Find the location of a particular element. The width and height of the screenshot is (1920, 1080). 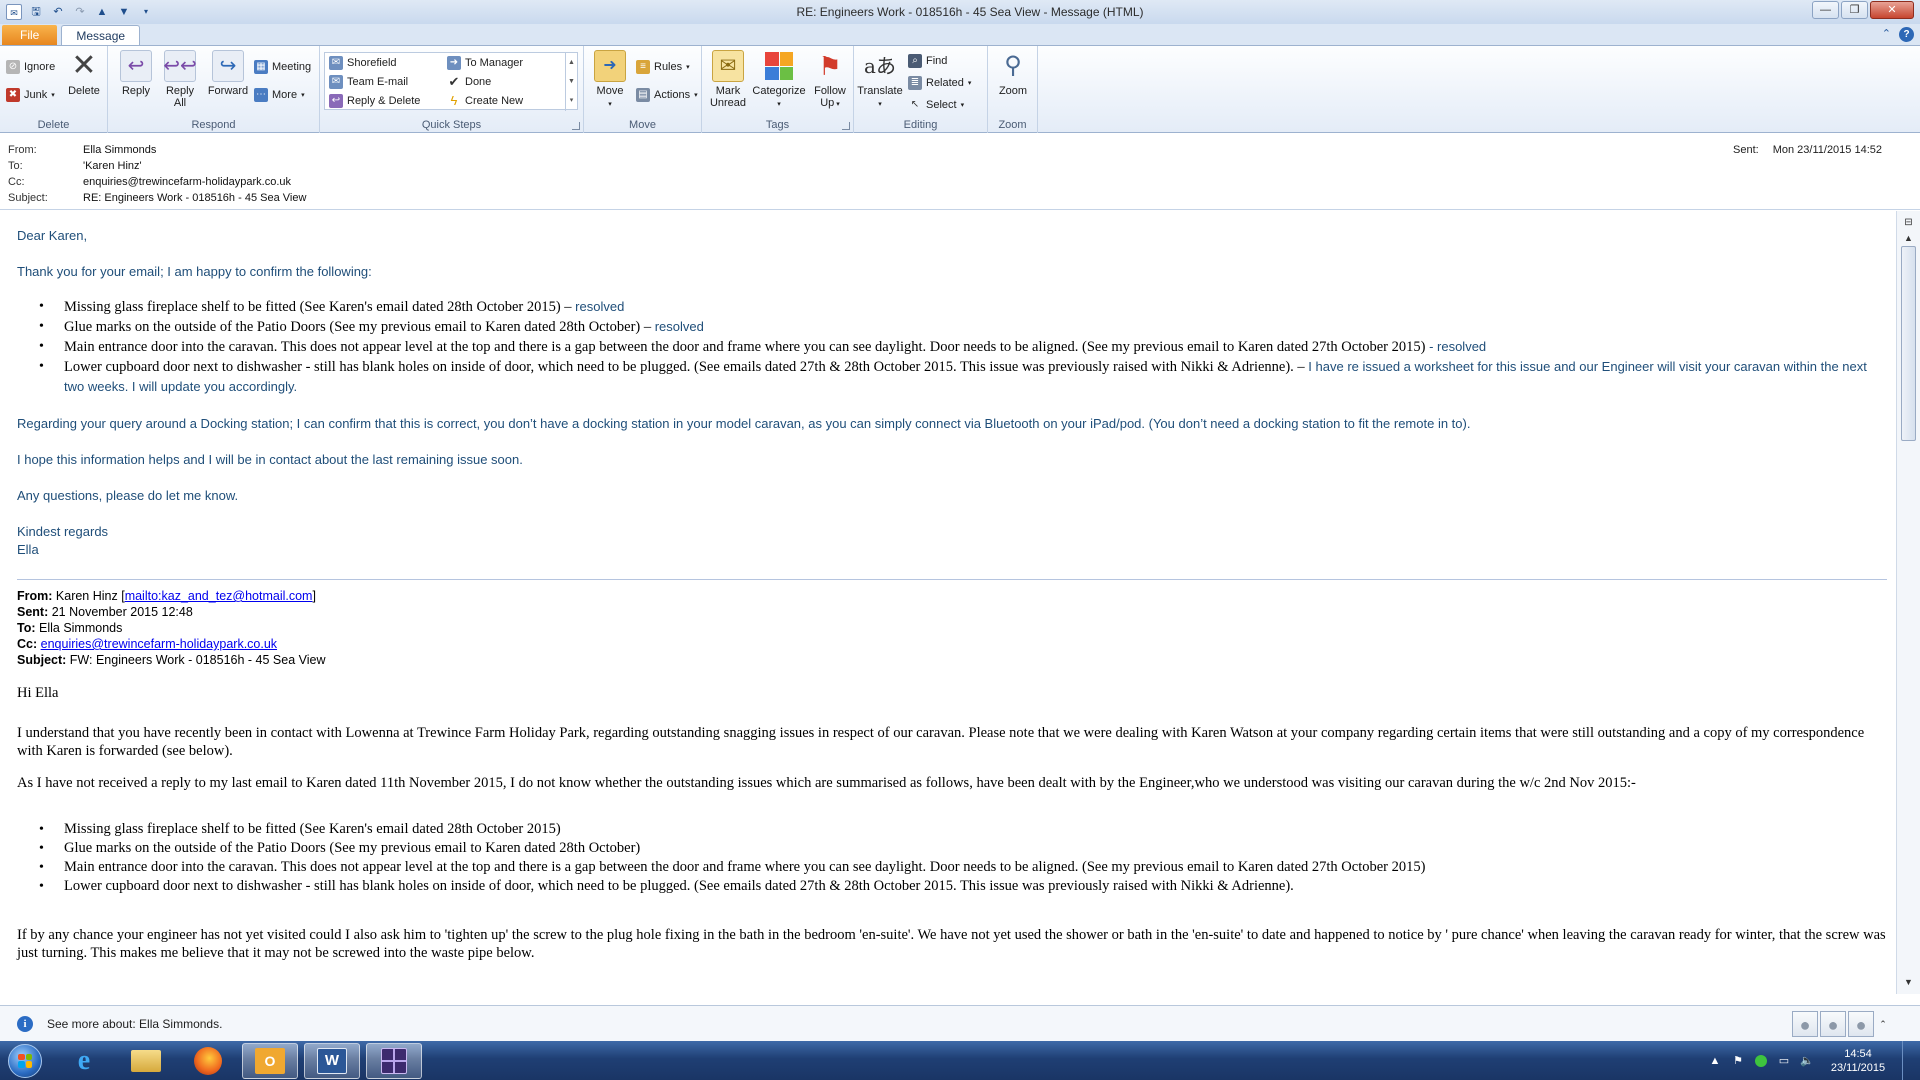

redo-icon: ↷ is located at coordinates (80, 12).